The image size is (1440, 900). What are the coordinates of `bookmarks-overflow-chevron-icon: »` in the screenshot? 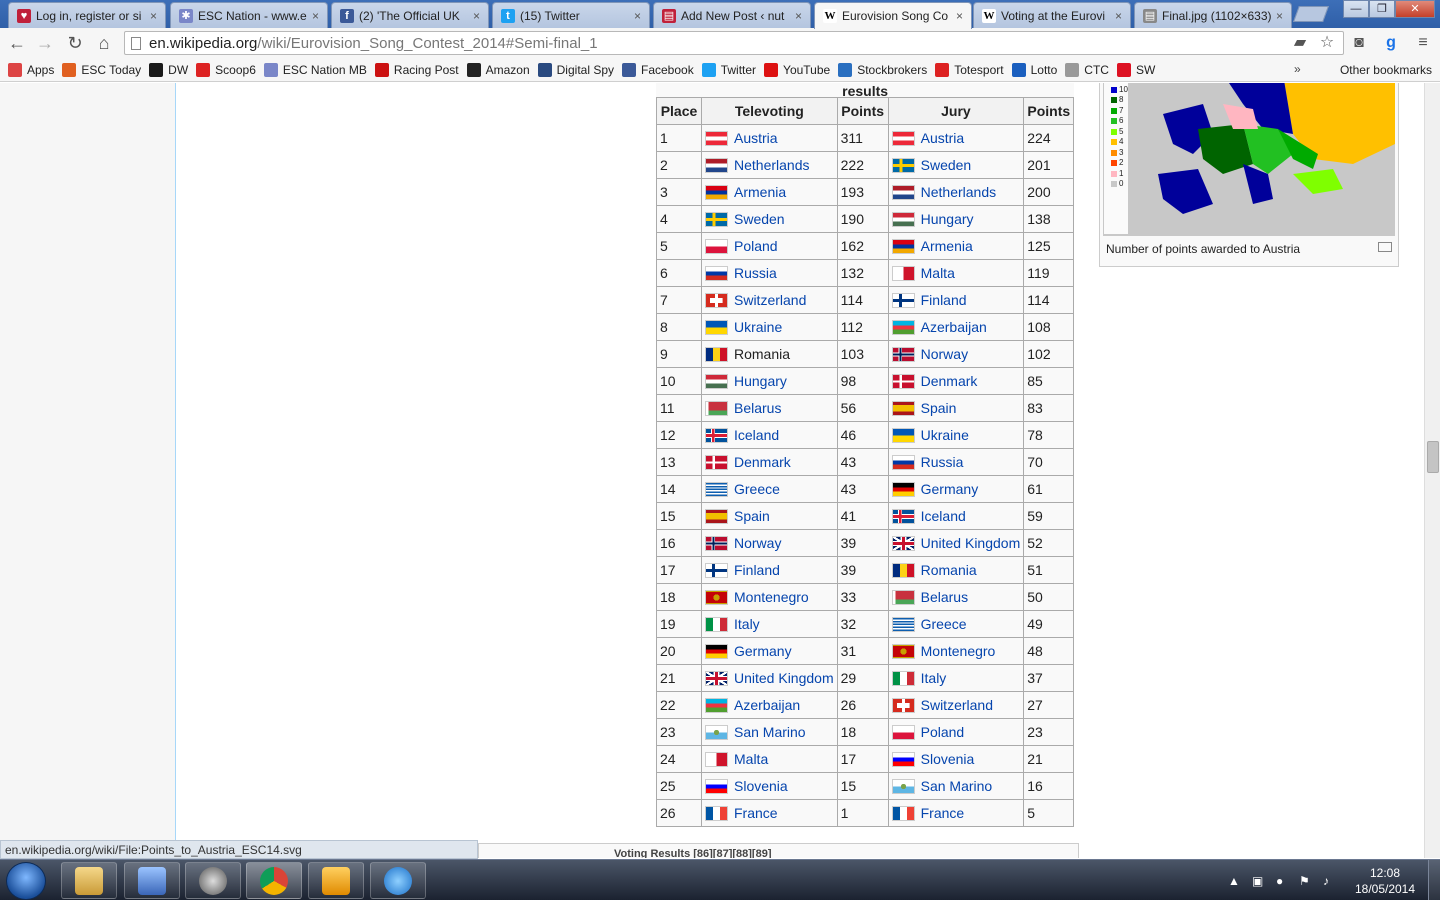 It's located at (1297, 69).